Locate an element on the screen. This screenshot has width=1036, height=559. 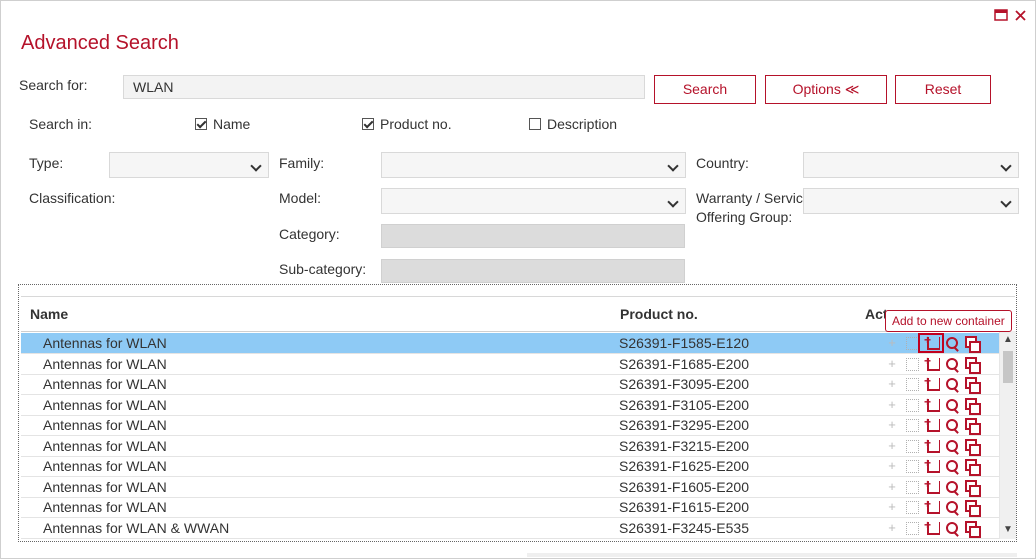
search-button: Search is located at coordinates (705, 89).